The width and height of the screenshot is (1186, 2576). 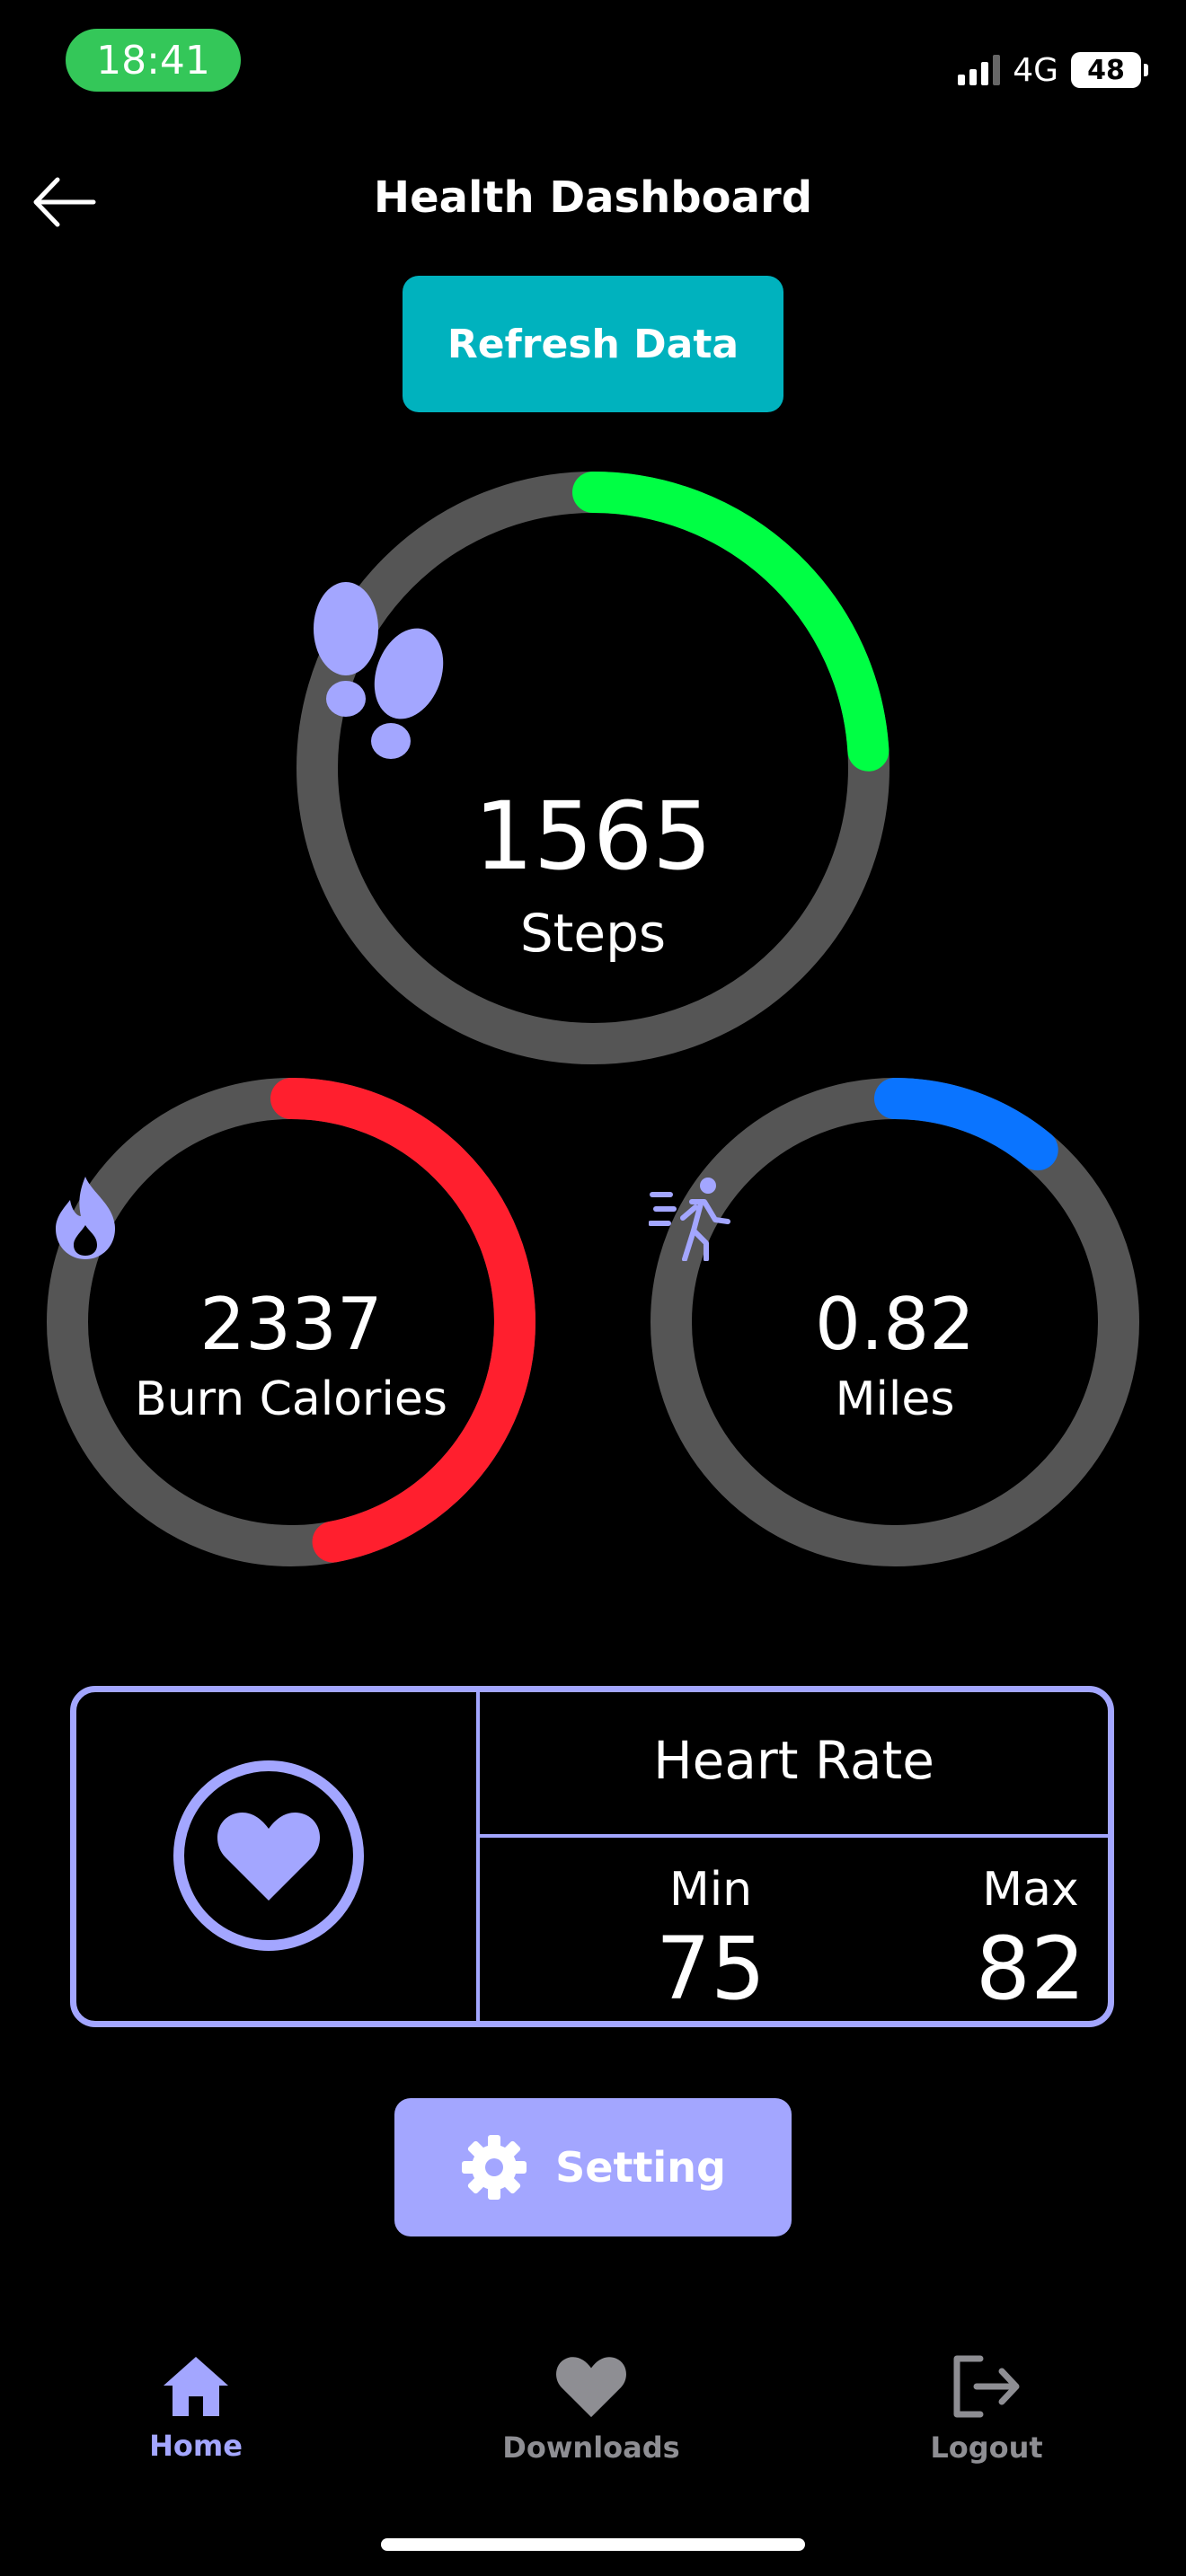 What do you see at coordinates (710, 1969) in the screenshot?
I see `min-value: 75` at bounding box center [710, 1969].